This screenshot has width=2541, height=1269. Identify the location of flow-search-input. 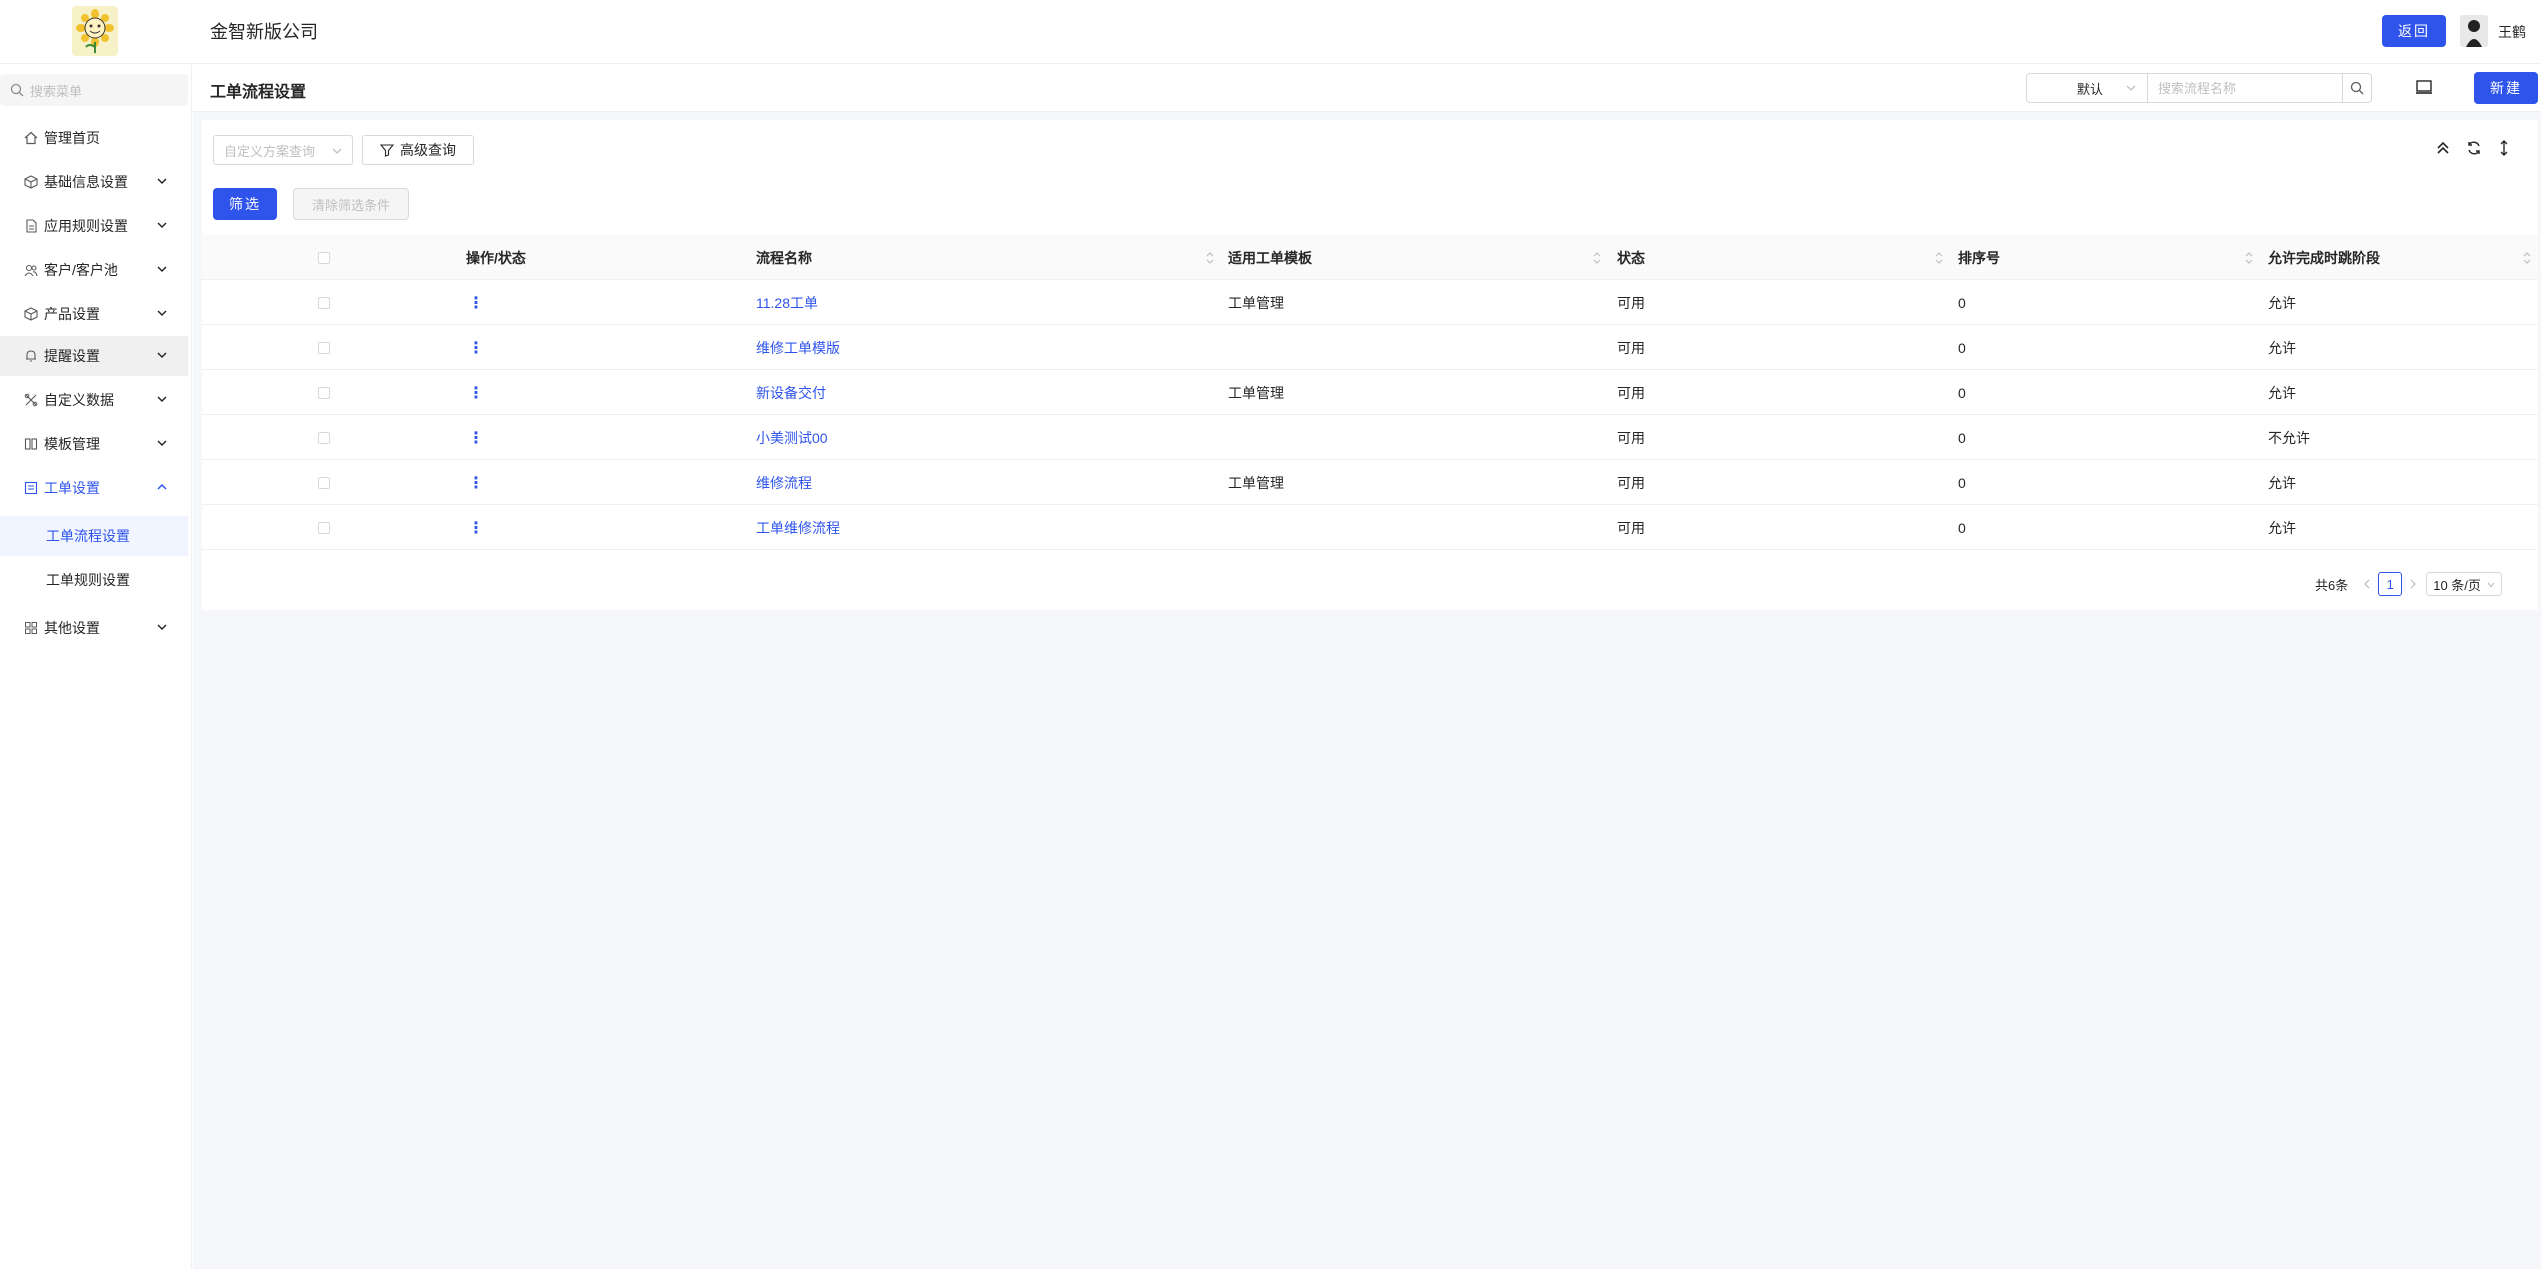
(2245, 88).